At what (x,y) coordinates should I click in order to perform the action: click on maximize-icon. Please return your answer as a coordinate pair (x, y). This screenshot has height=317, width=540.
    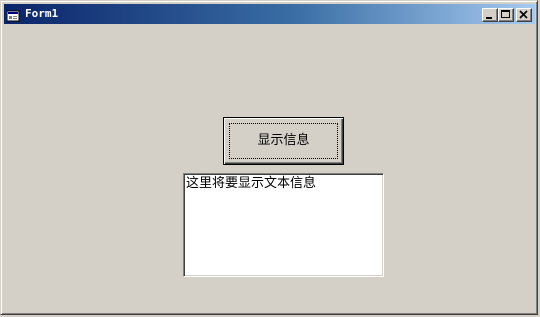
    Looking at the image, I should click on (505, 14).